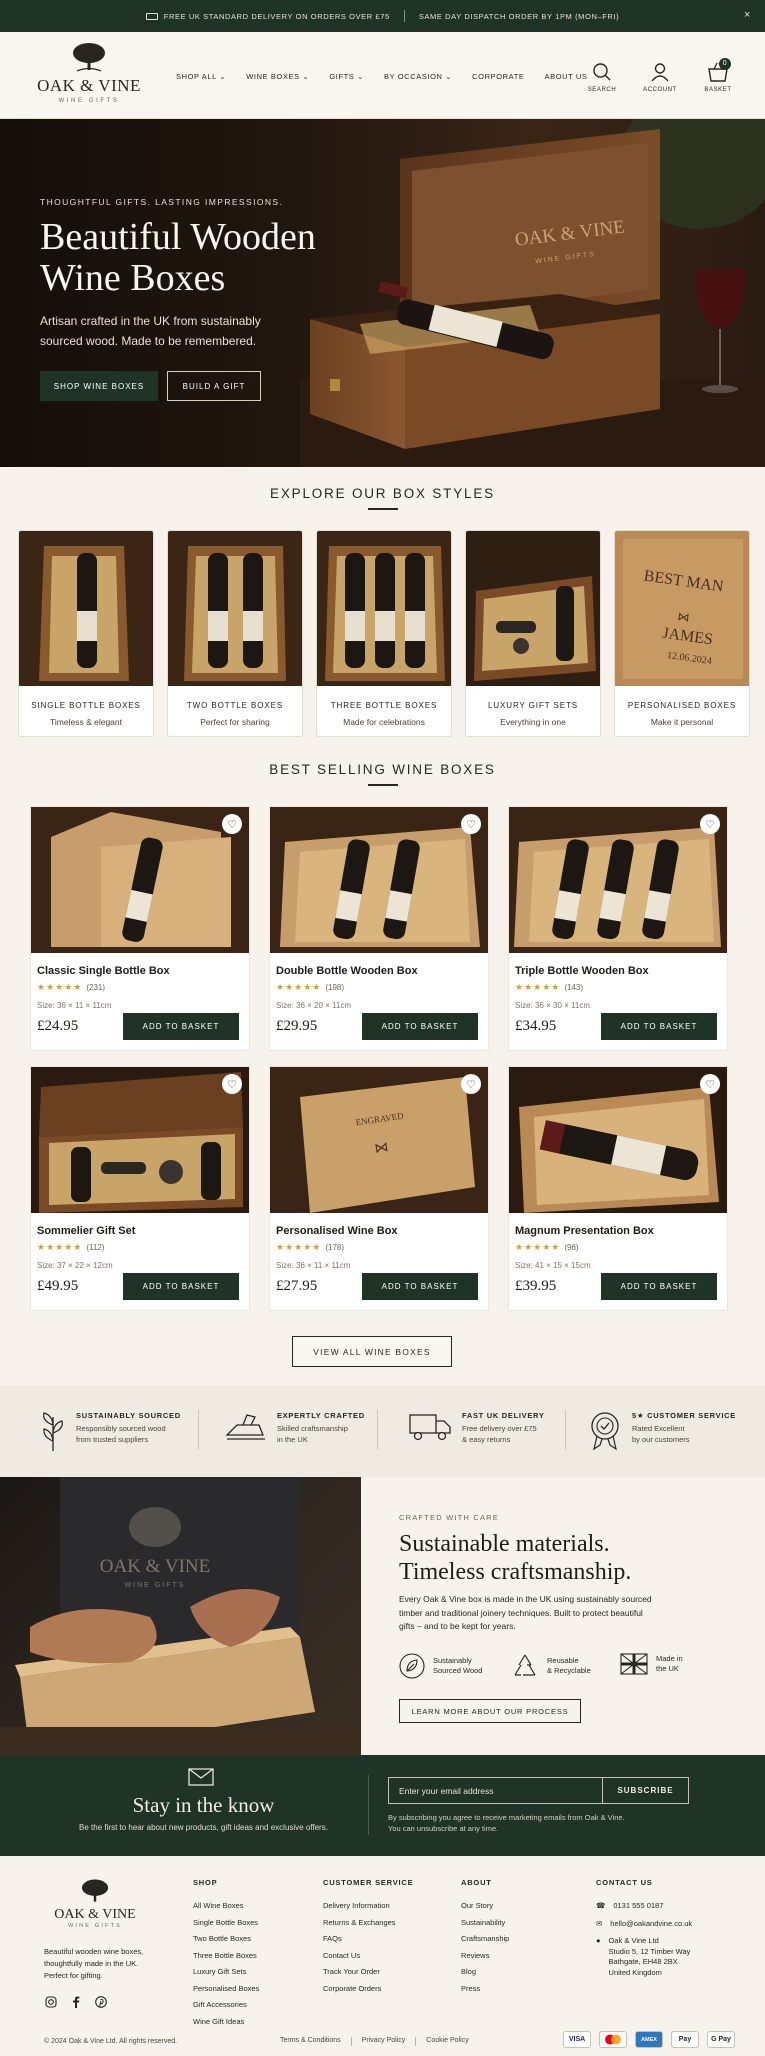  I want to click on contact-email: ✉ hello@oakandvine.co.uk, so click(644, 1924).